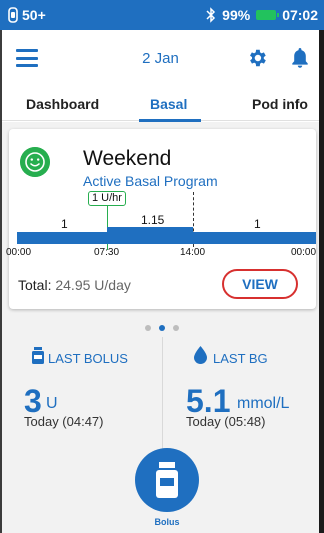 The width and height of the screenshot is (324, 533). I want to click on total-daily: Total: 24.95 U/day, so click(74, 285).